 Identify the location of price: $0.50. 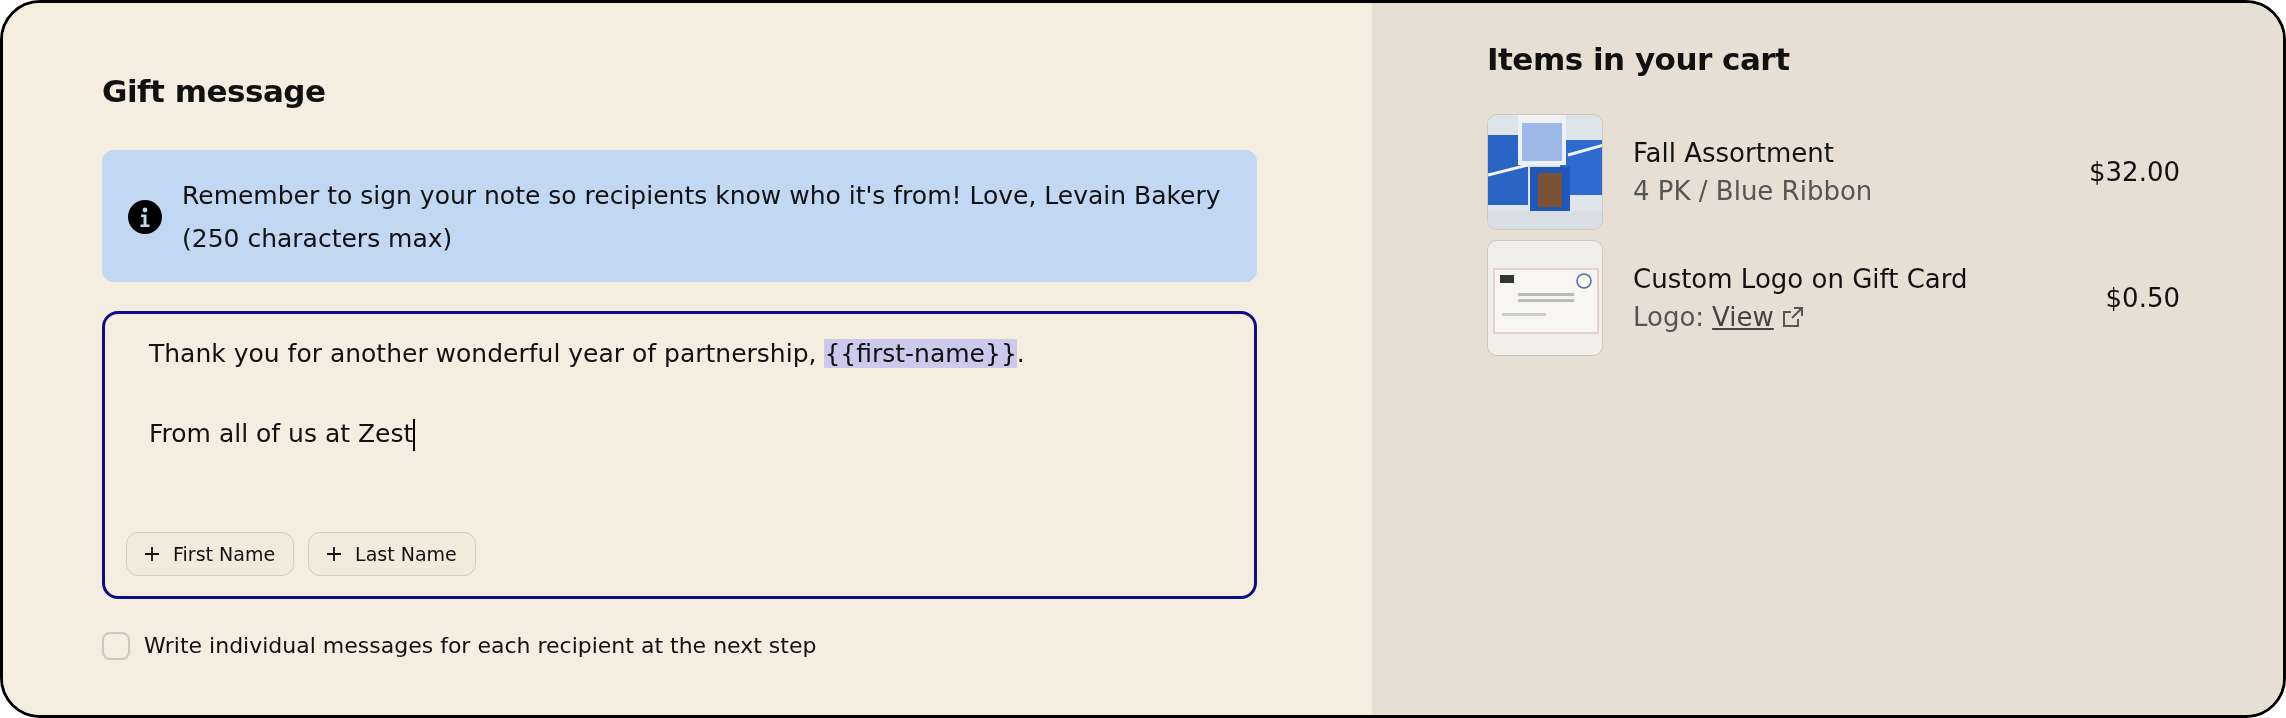
(2142, 298).